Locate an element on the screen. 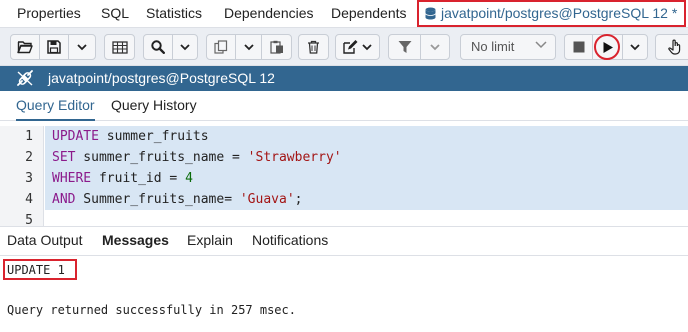 Image resolution: width=688 pixels, height=332 pixels. tab-dependencies: Dependencies is located at coordinates (269, 14).